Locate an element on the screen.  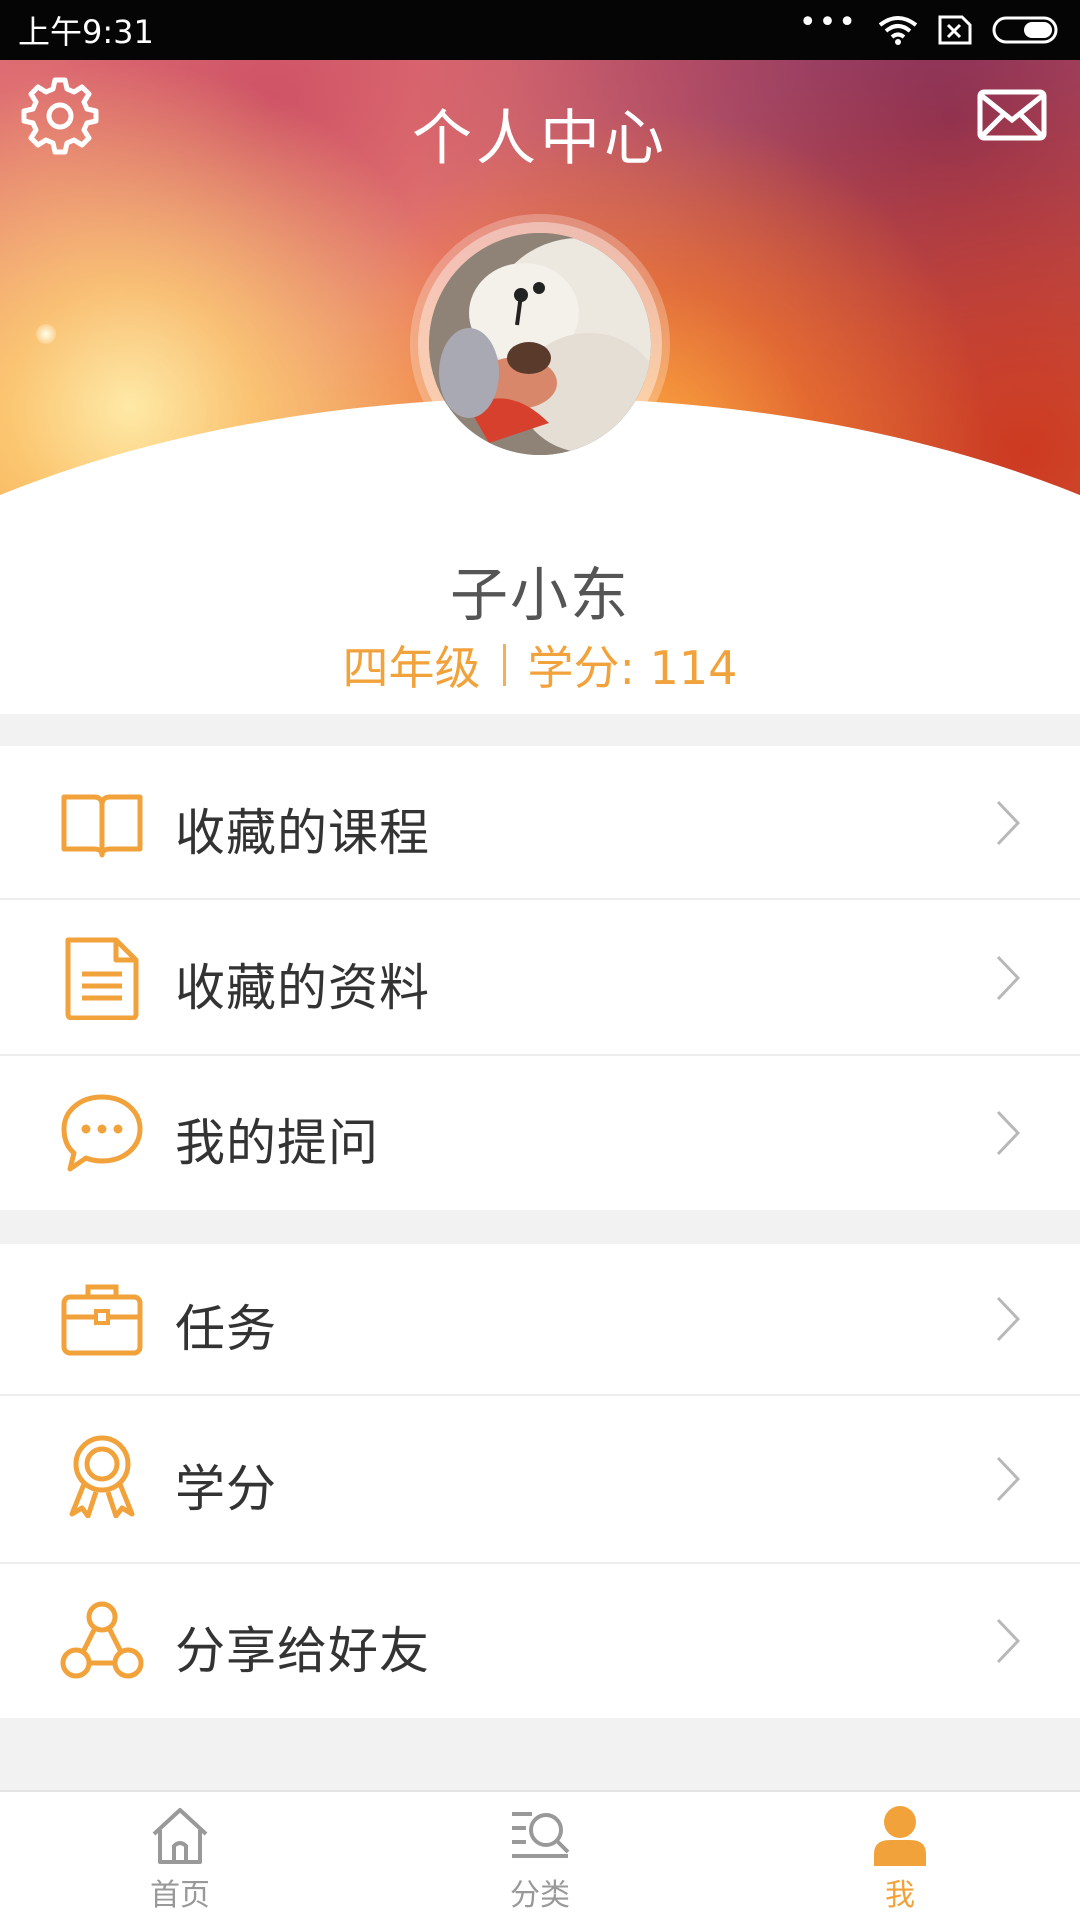
menu-item-share: 分享给好友 is located at coordinates (540, 1641).